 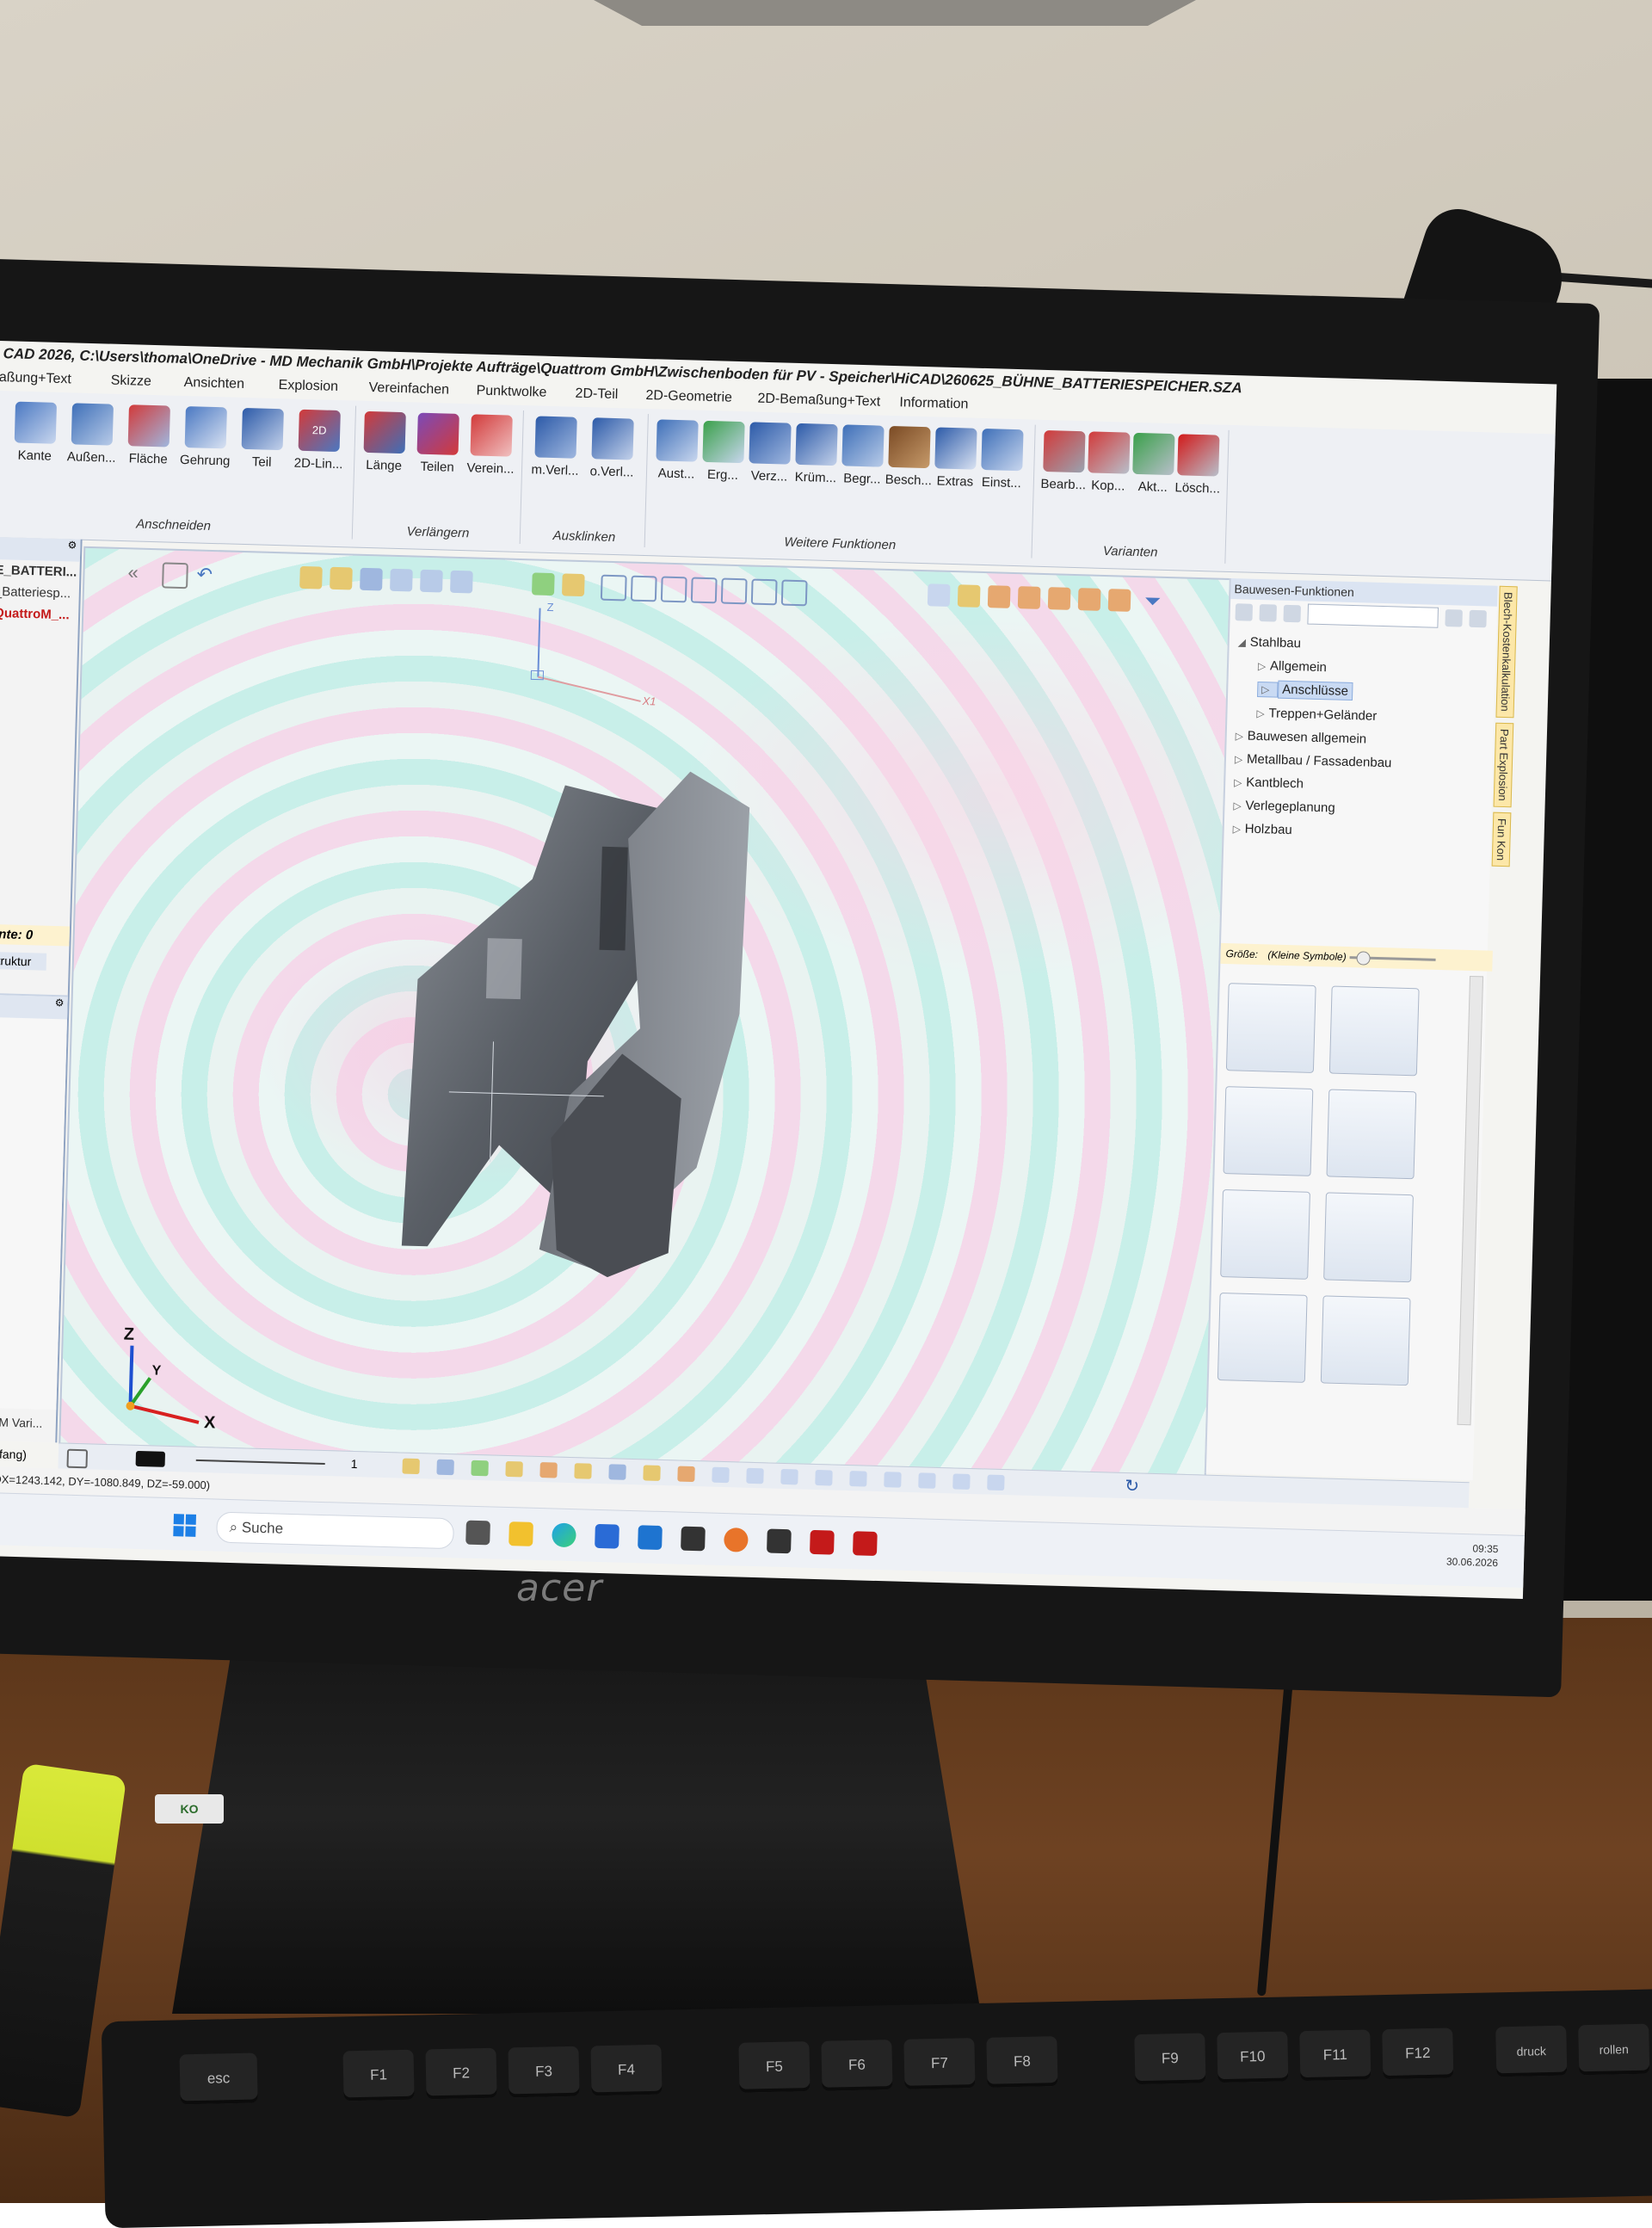 What do you see at coordinates (335, 1530) in the screenshot?
I see `taskbar-search: ⌕ Suche` at bounding box center [335, 1530].